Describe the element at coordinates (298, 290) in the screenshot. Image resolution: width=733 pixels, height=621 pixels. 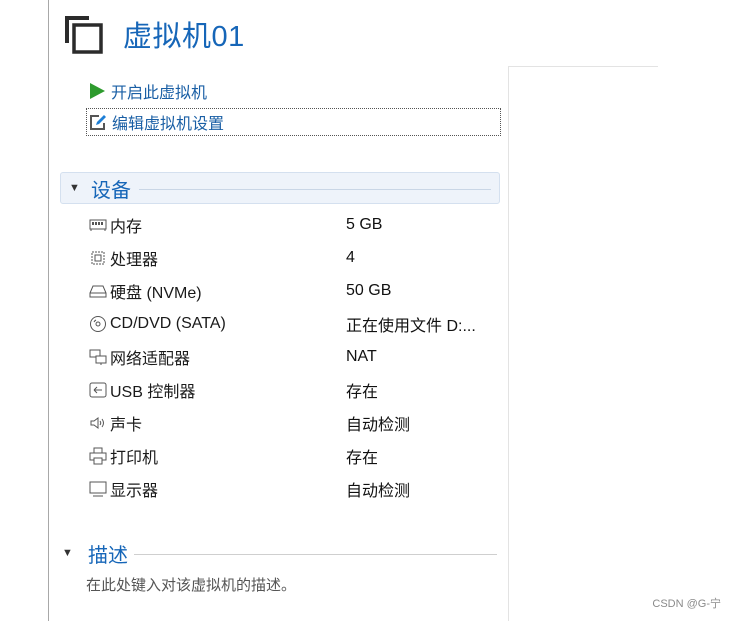
I see `device-row-hard-disk: 硬盘 (NVMe) 50 GB` at that location.